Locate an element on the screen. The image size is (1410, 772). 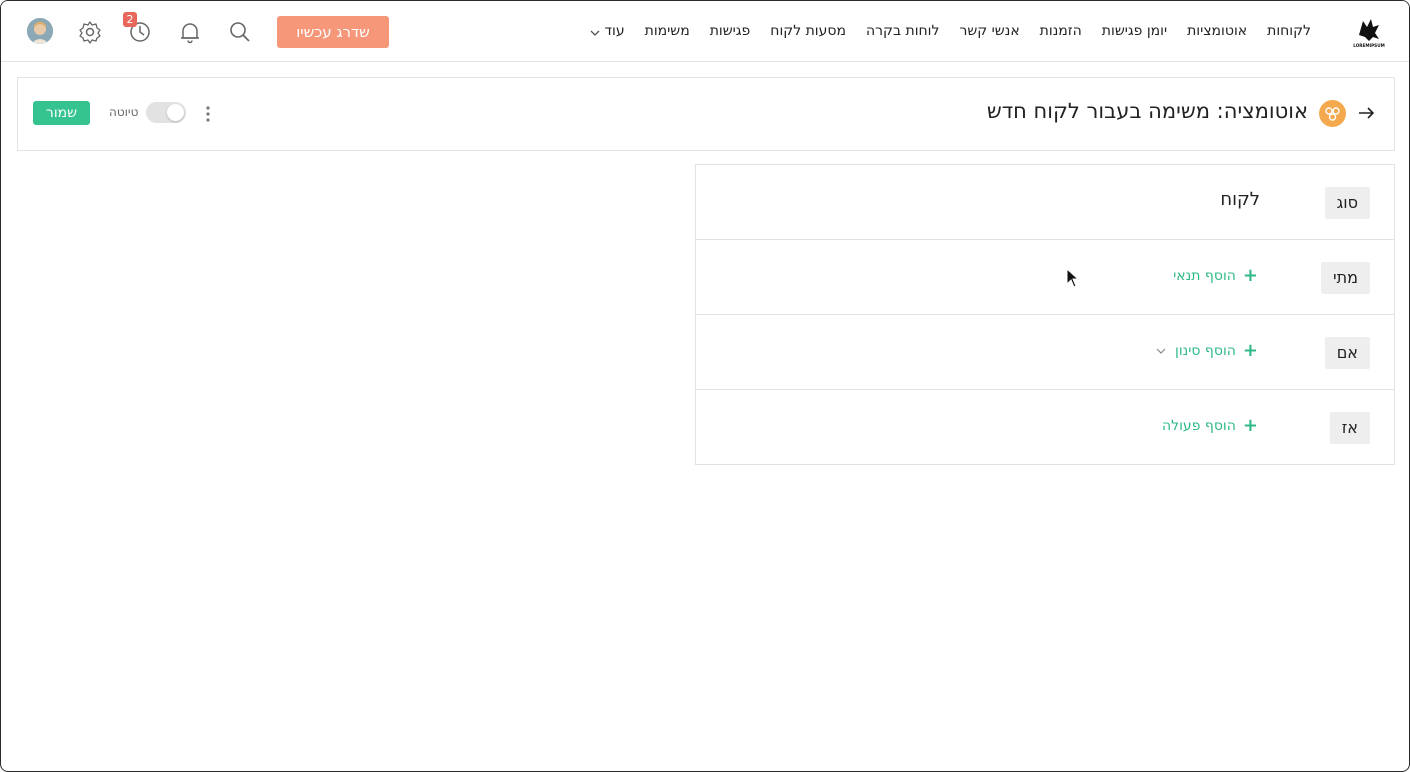
nav-more-menu: עוד is located at coordinates (607, 31).